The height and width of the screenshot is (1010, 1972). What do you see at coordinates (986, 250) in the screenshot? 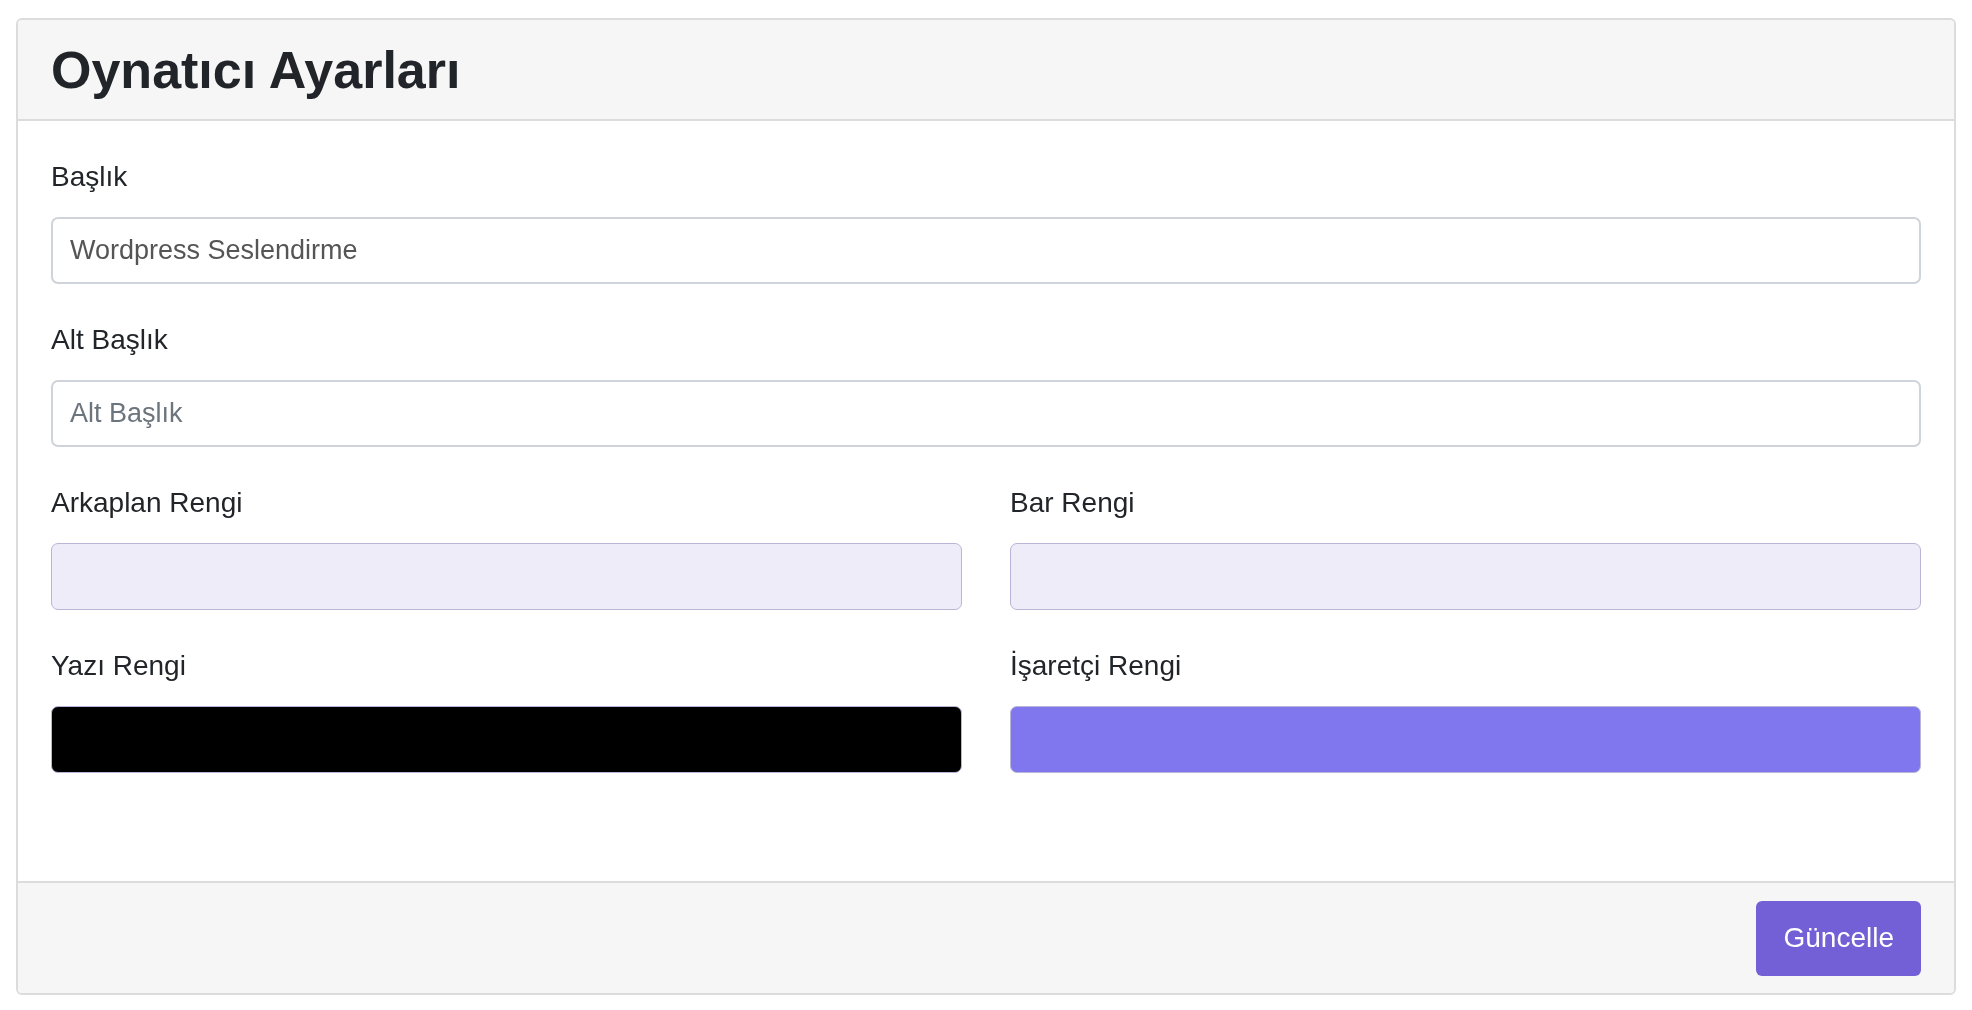
I see `text-field: Wordpress Seslendirme` at bounding box center [986, 250].